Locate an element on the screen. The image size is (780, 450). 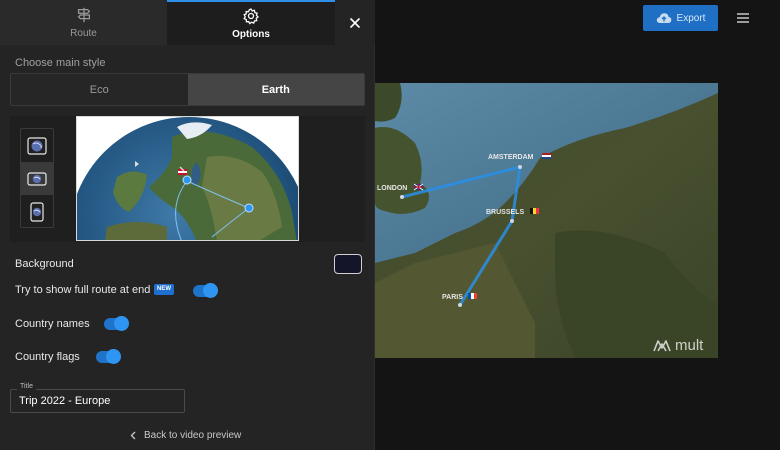
tab-options-label: Options is located at coordinates (251, 34).